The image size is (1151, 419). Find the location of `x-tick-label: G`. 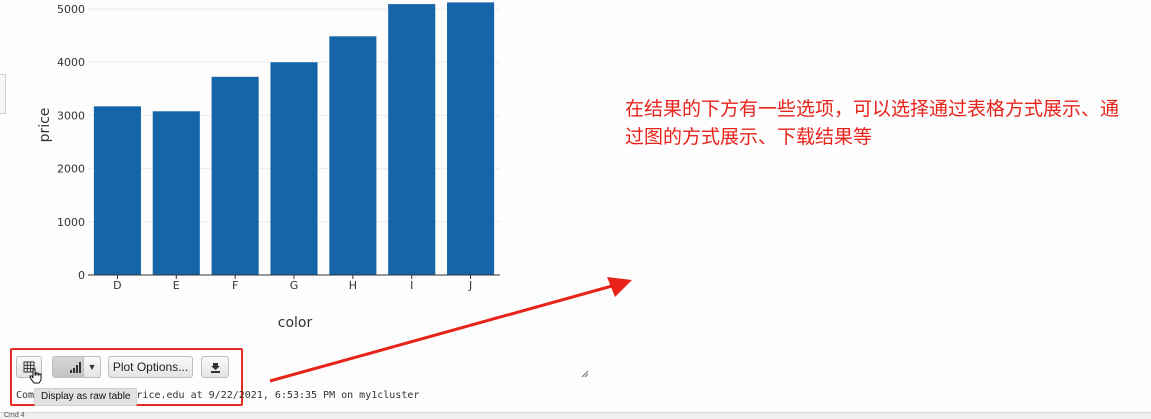

x-tick-label: G is located at coordinates (294, 285).